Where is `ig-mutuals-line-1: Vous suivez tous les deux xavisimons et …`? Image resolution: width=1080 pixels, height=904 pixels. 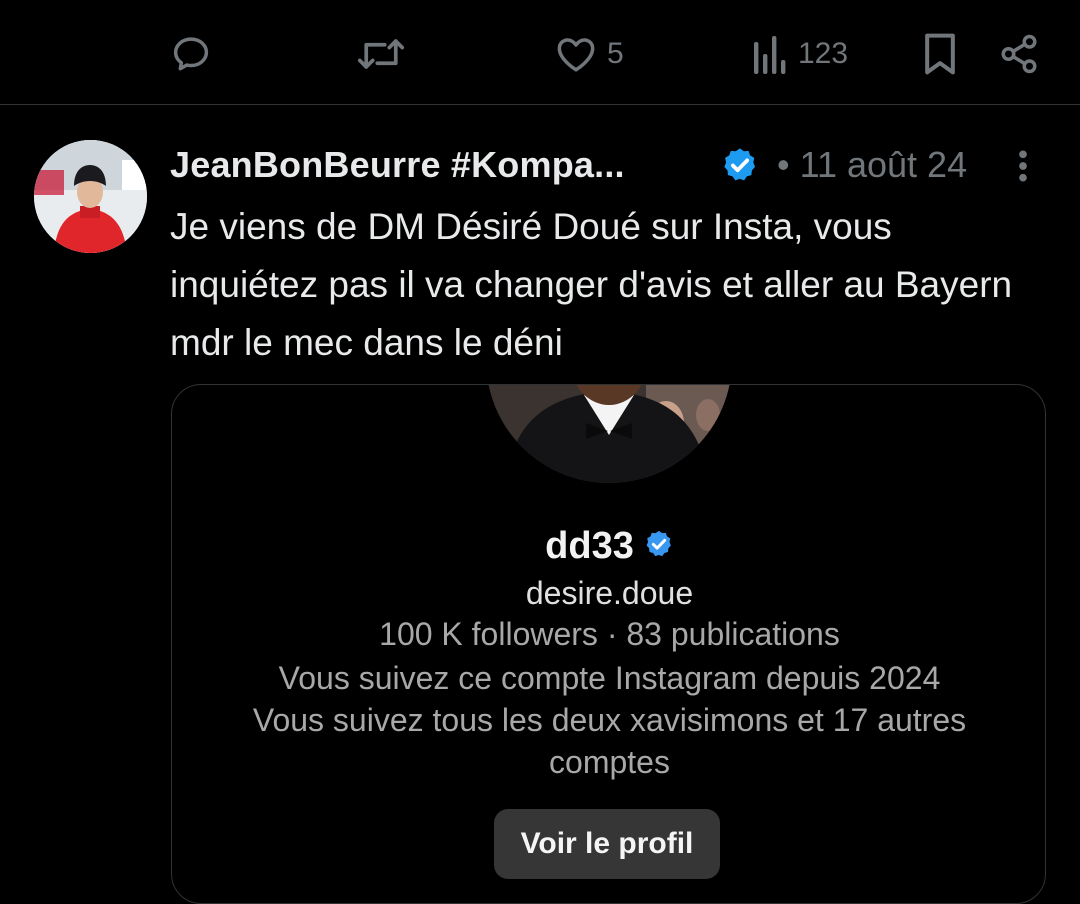 ig-mutuals-line-1: Vous suivez tous les deux xavisimons et … is located at coordinates (609, 720).